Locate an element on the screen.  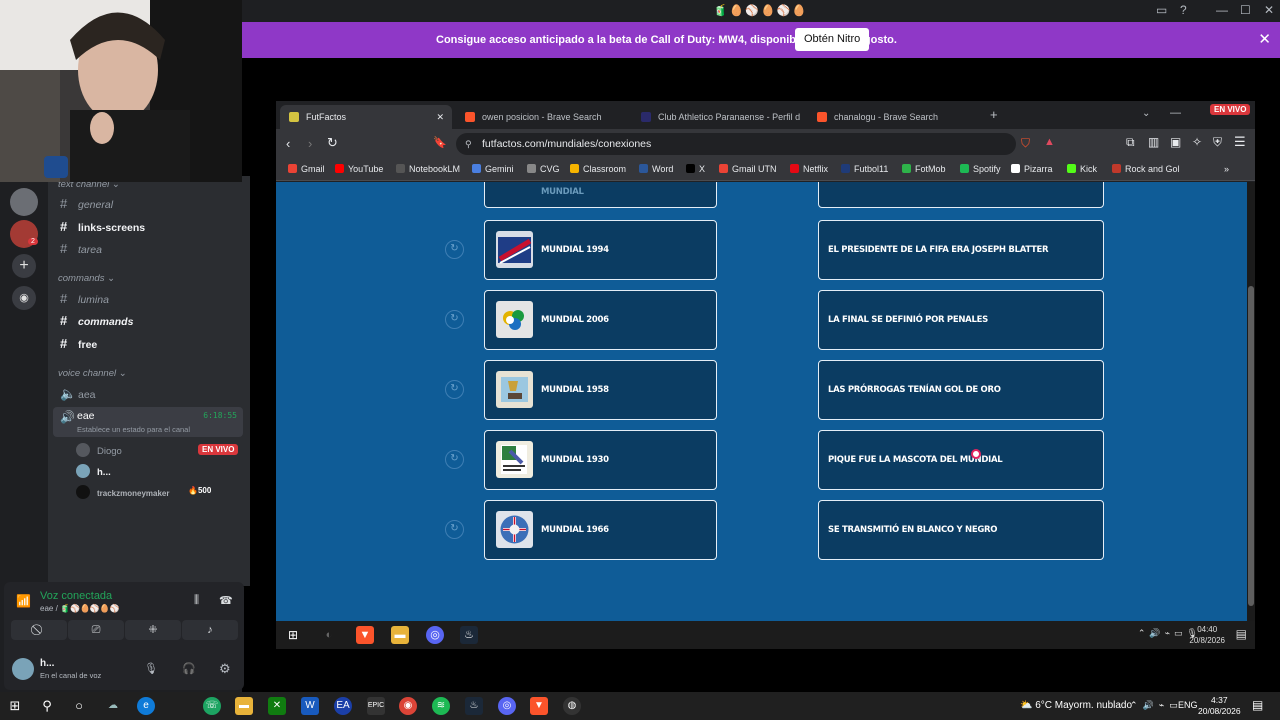
category-commands: commands ⌄ is located at coordinates (86, 278).